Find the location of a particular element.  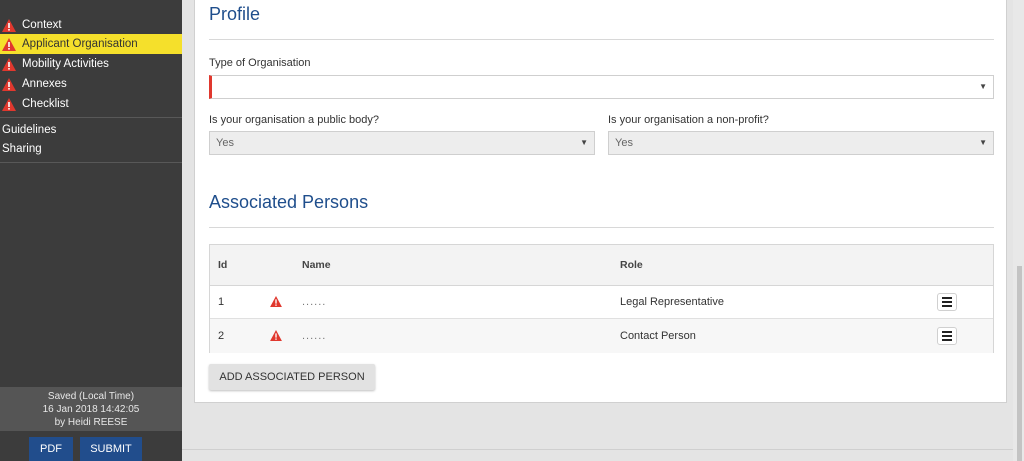

column-header-role: Role is located at coordinates (631, 265).